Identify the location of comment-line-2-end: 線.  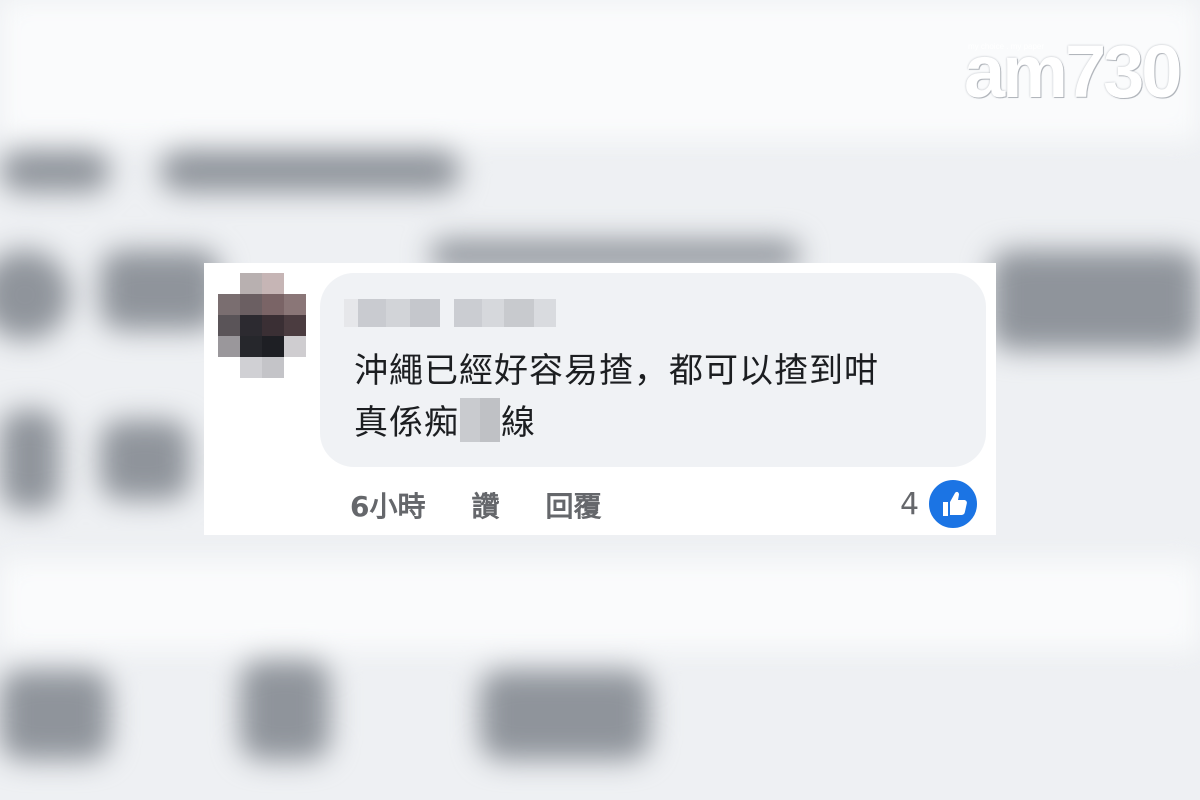
(518, 423).